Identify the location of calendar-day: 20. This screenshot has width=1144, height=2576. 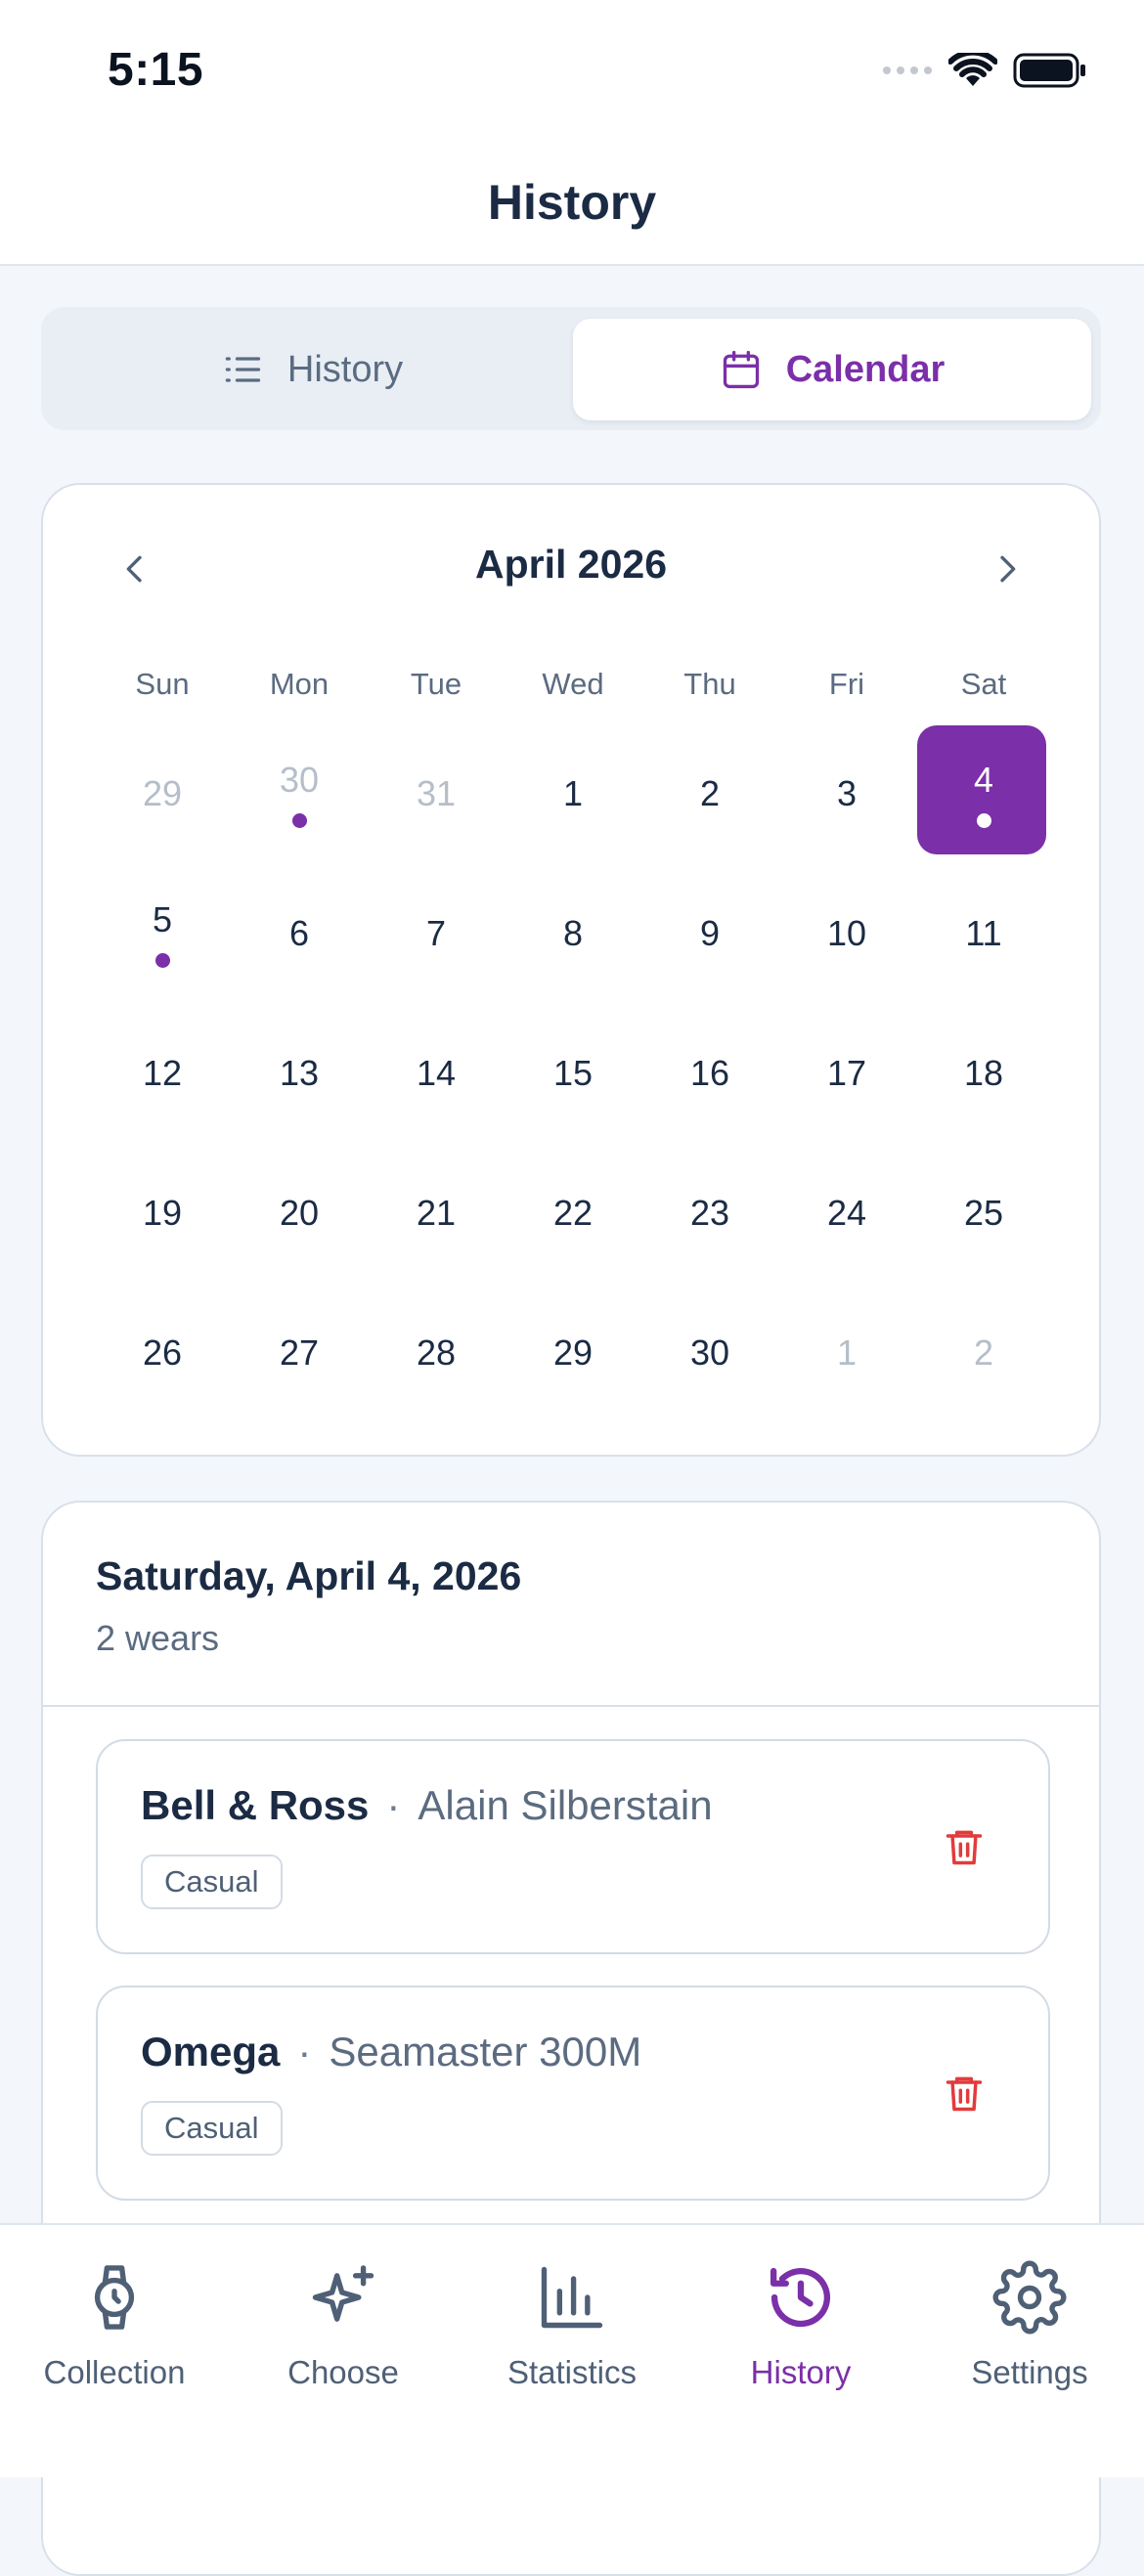
(299, 1213).